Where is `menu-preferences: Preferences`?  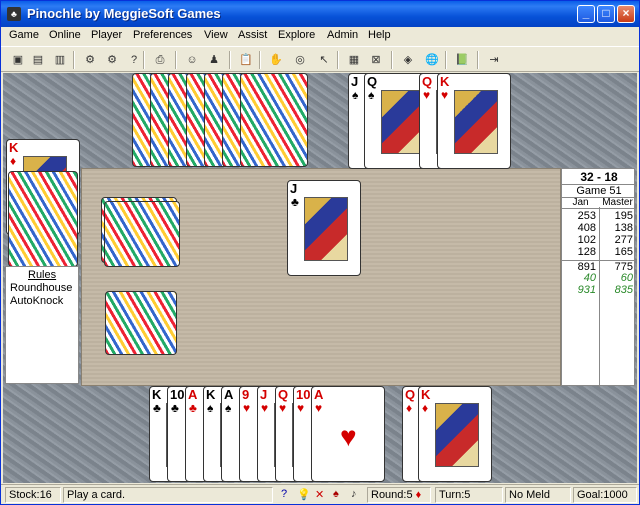
menu-preferences: Preferences is located at coordinates (162, 35).